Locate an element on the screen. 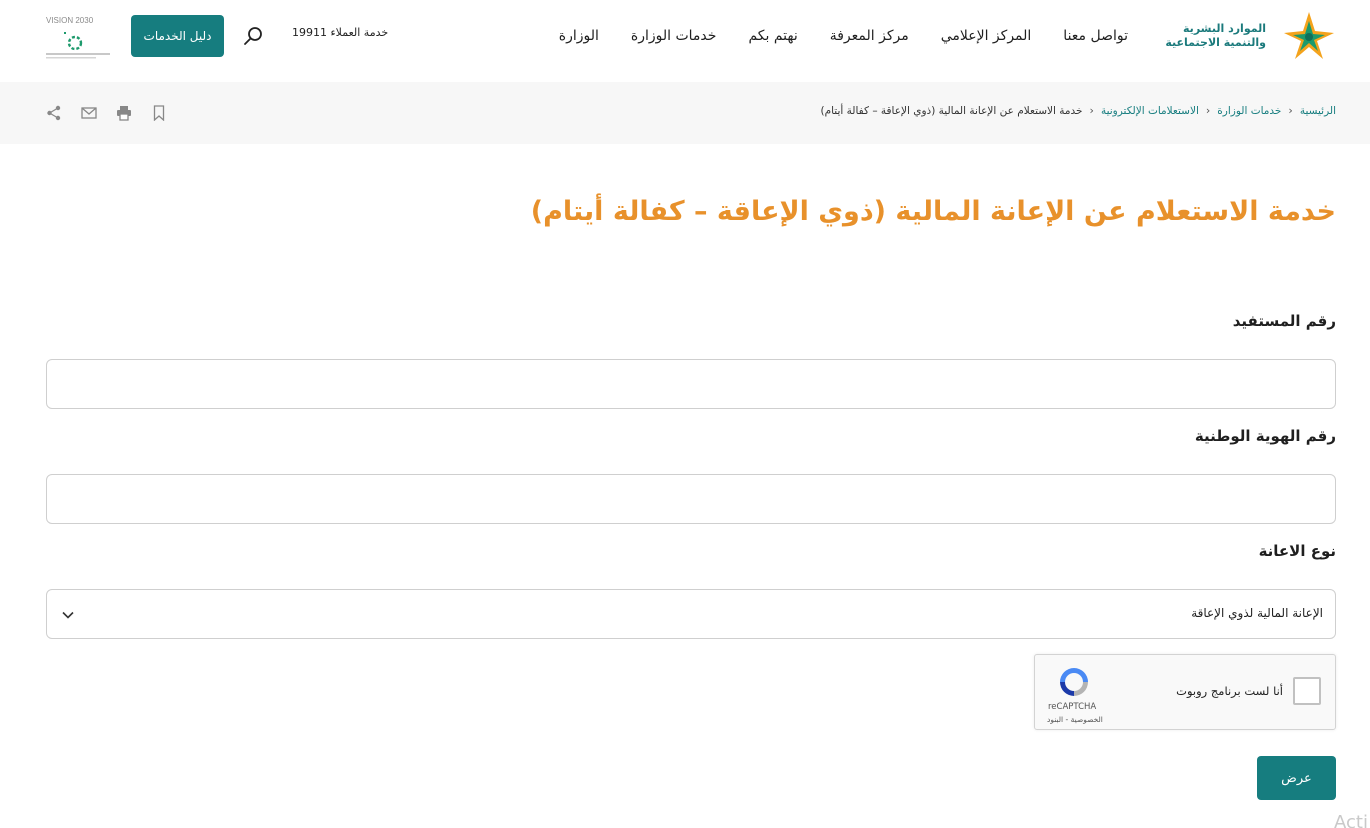 The image size is (1370, 828). email-button is located at coordinates (89, 113).